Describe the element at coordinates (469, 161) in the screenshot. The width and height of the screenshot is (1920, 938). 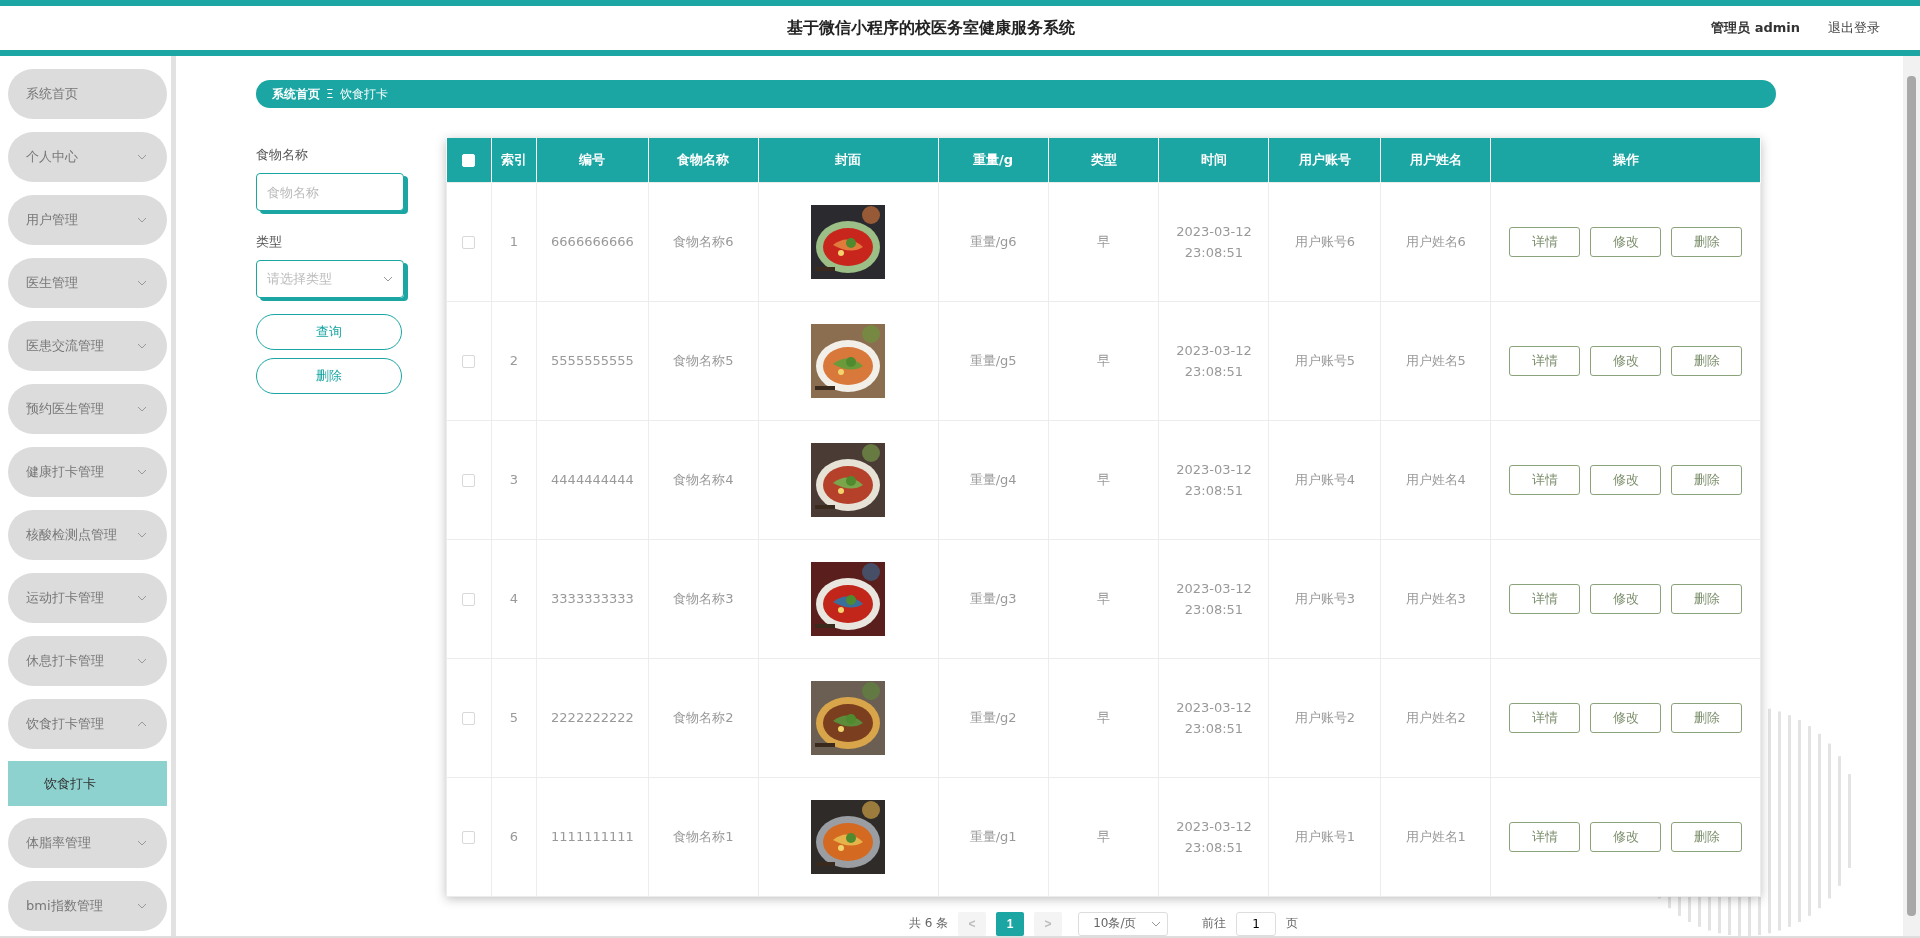
I see `select-all-checkbox` at that location.